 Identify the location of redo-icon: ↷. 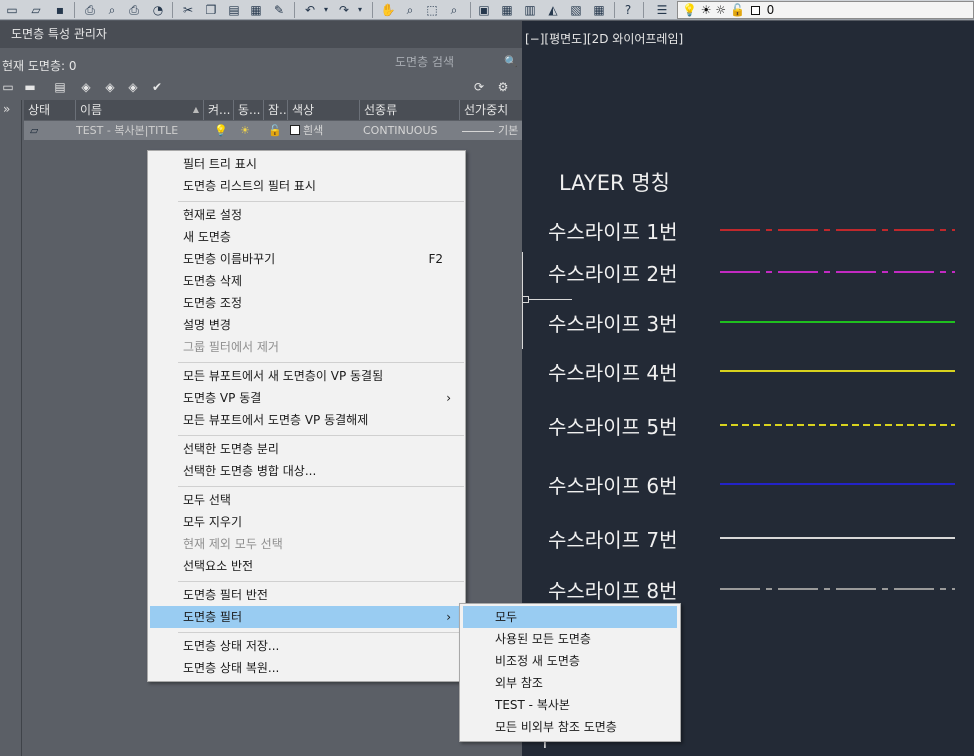
(344, 10).